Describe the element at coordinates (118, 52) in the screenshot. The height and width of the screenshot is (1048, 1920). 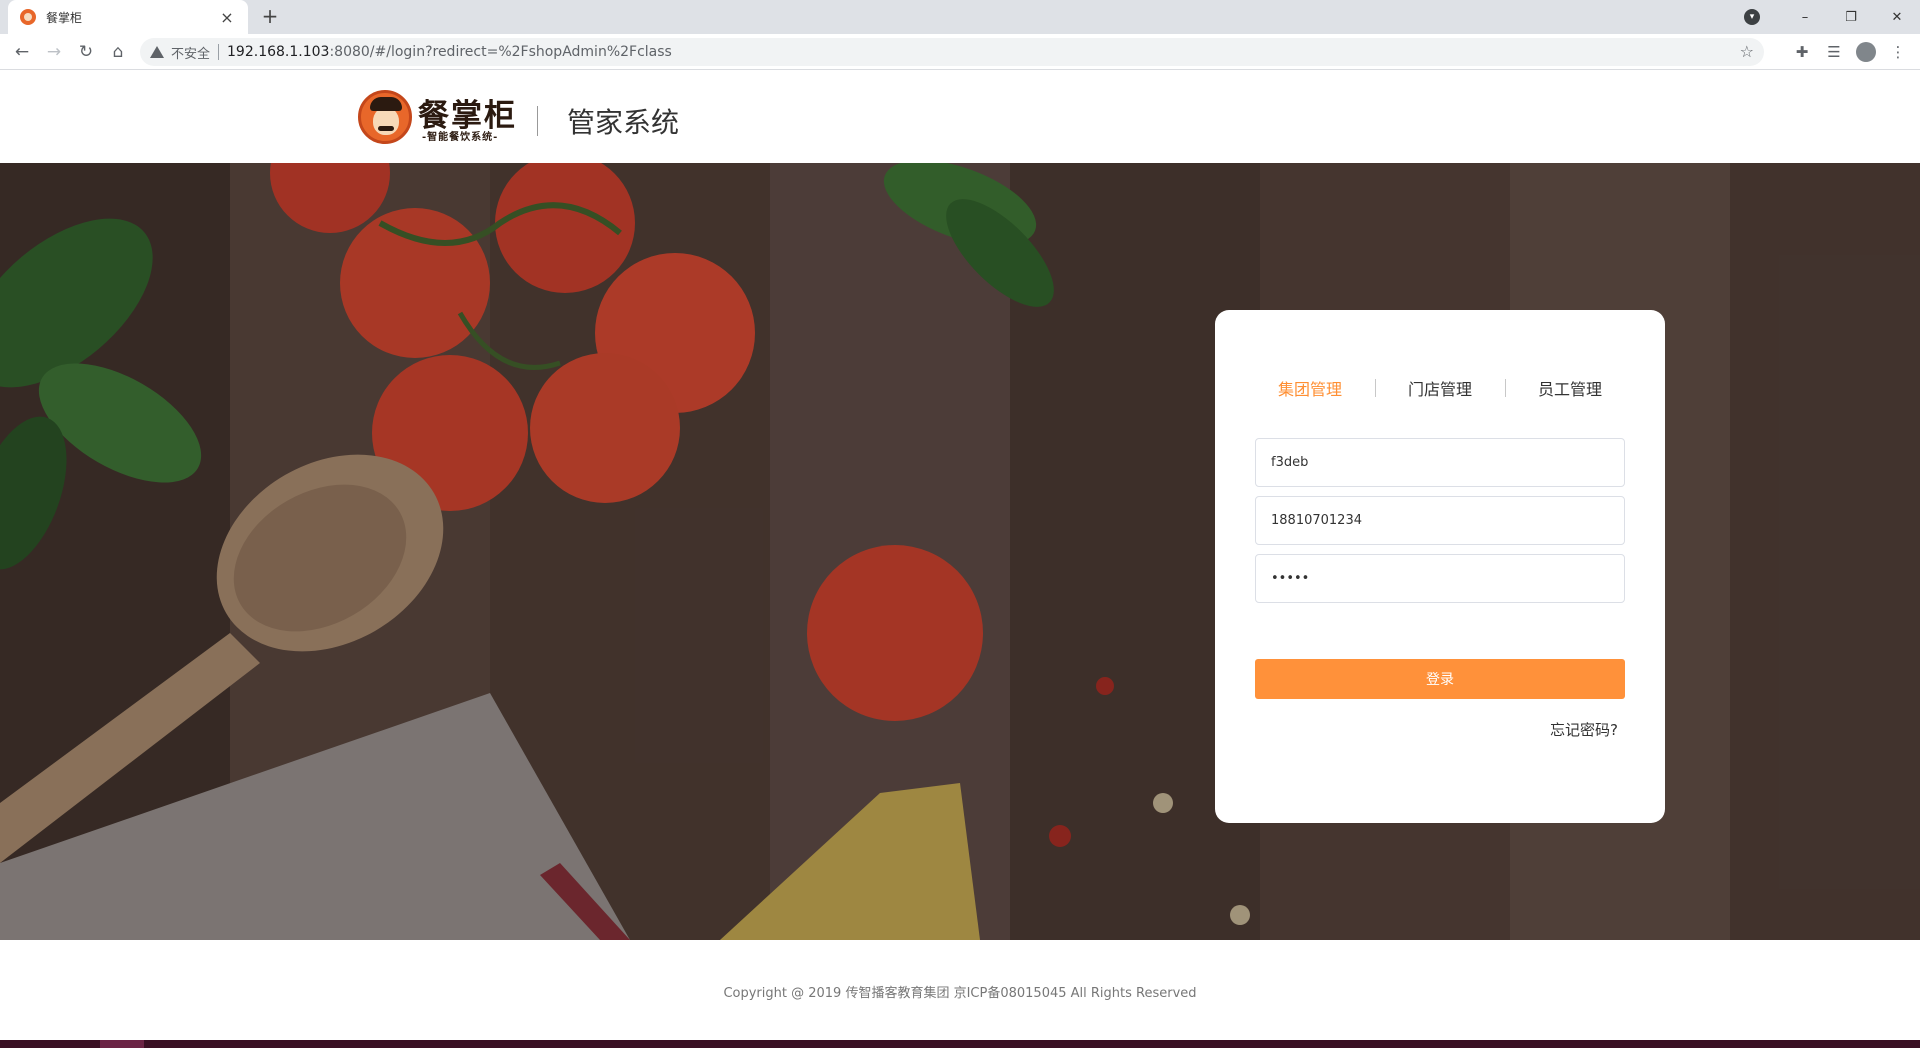
I see `home-icon: ⌂` at that location.